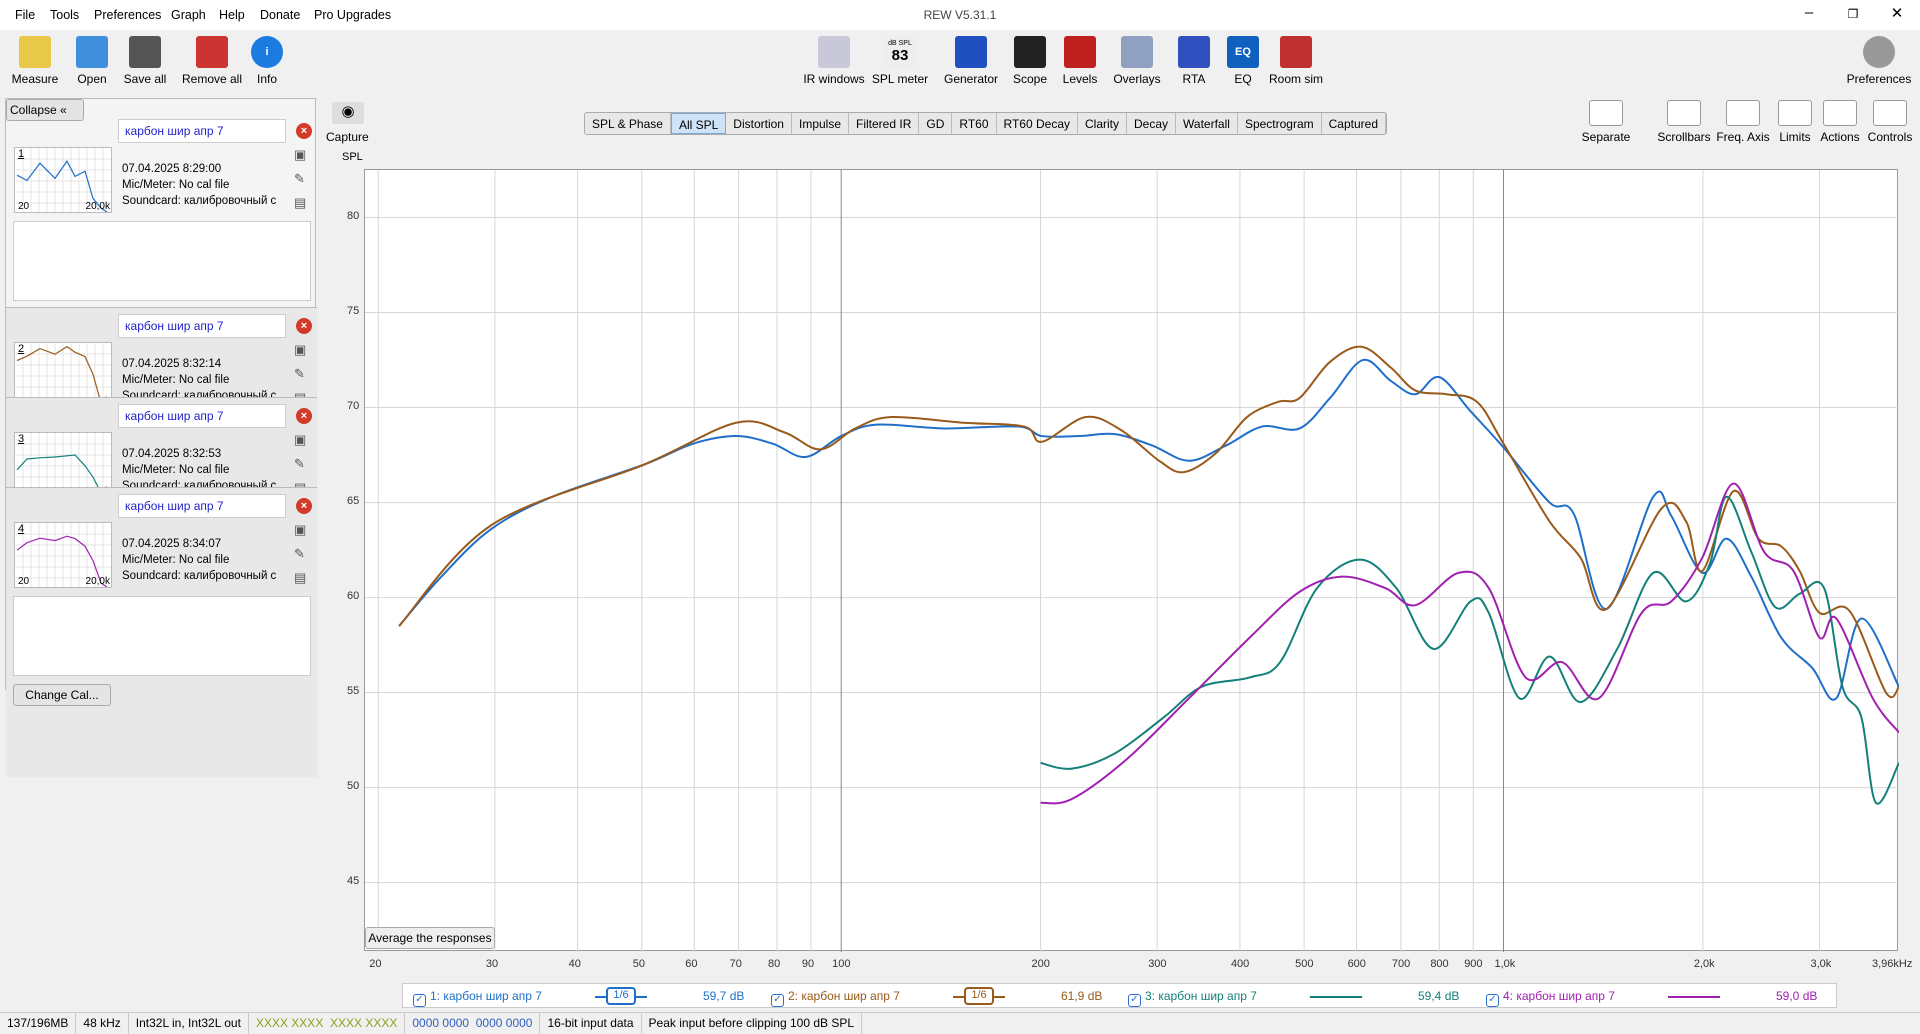 This screenshot has width=1920, height=1034. Describe the element at coordinates (63, 180) in the screenshot. I see `measurement-thumbnail: 1 20 20,0k` at that location.